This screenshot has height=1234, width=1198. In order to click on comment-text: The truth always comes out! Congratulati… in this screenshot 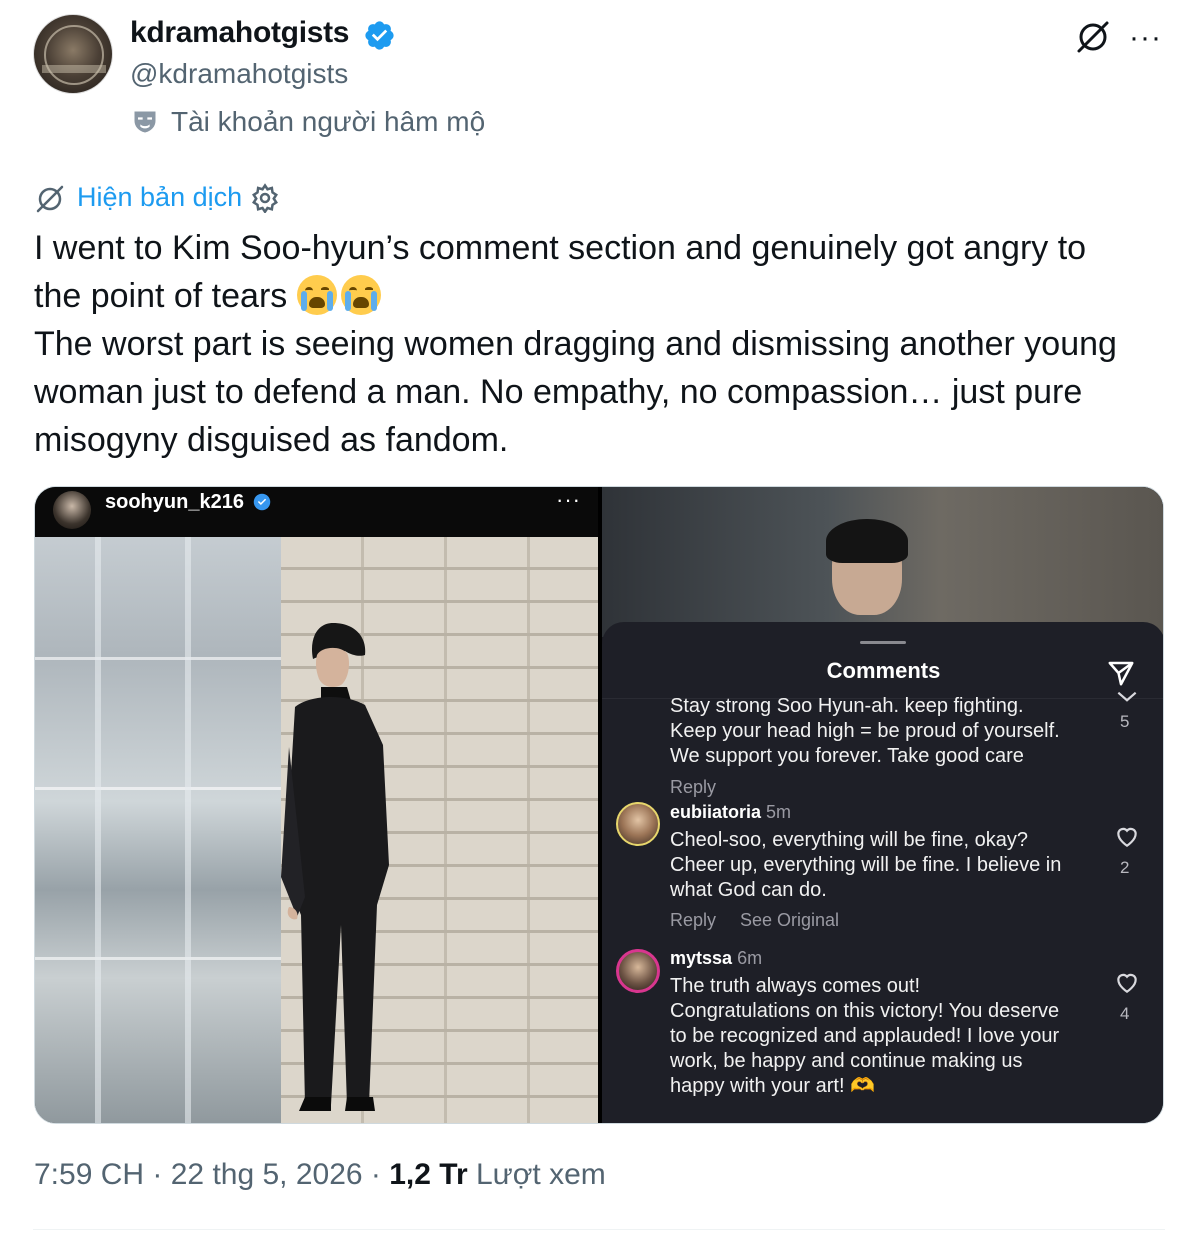, I will do `click(865, 1036)`.